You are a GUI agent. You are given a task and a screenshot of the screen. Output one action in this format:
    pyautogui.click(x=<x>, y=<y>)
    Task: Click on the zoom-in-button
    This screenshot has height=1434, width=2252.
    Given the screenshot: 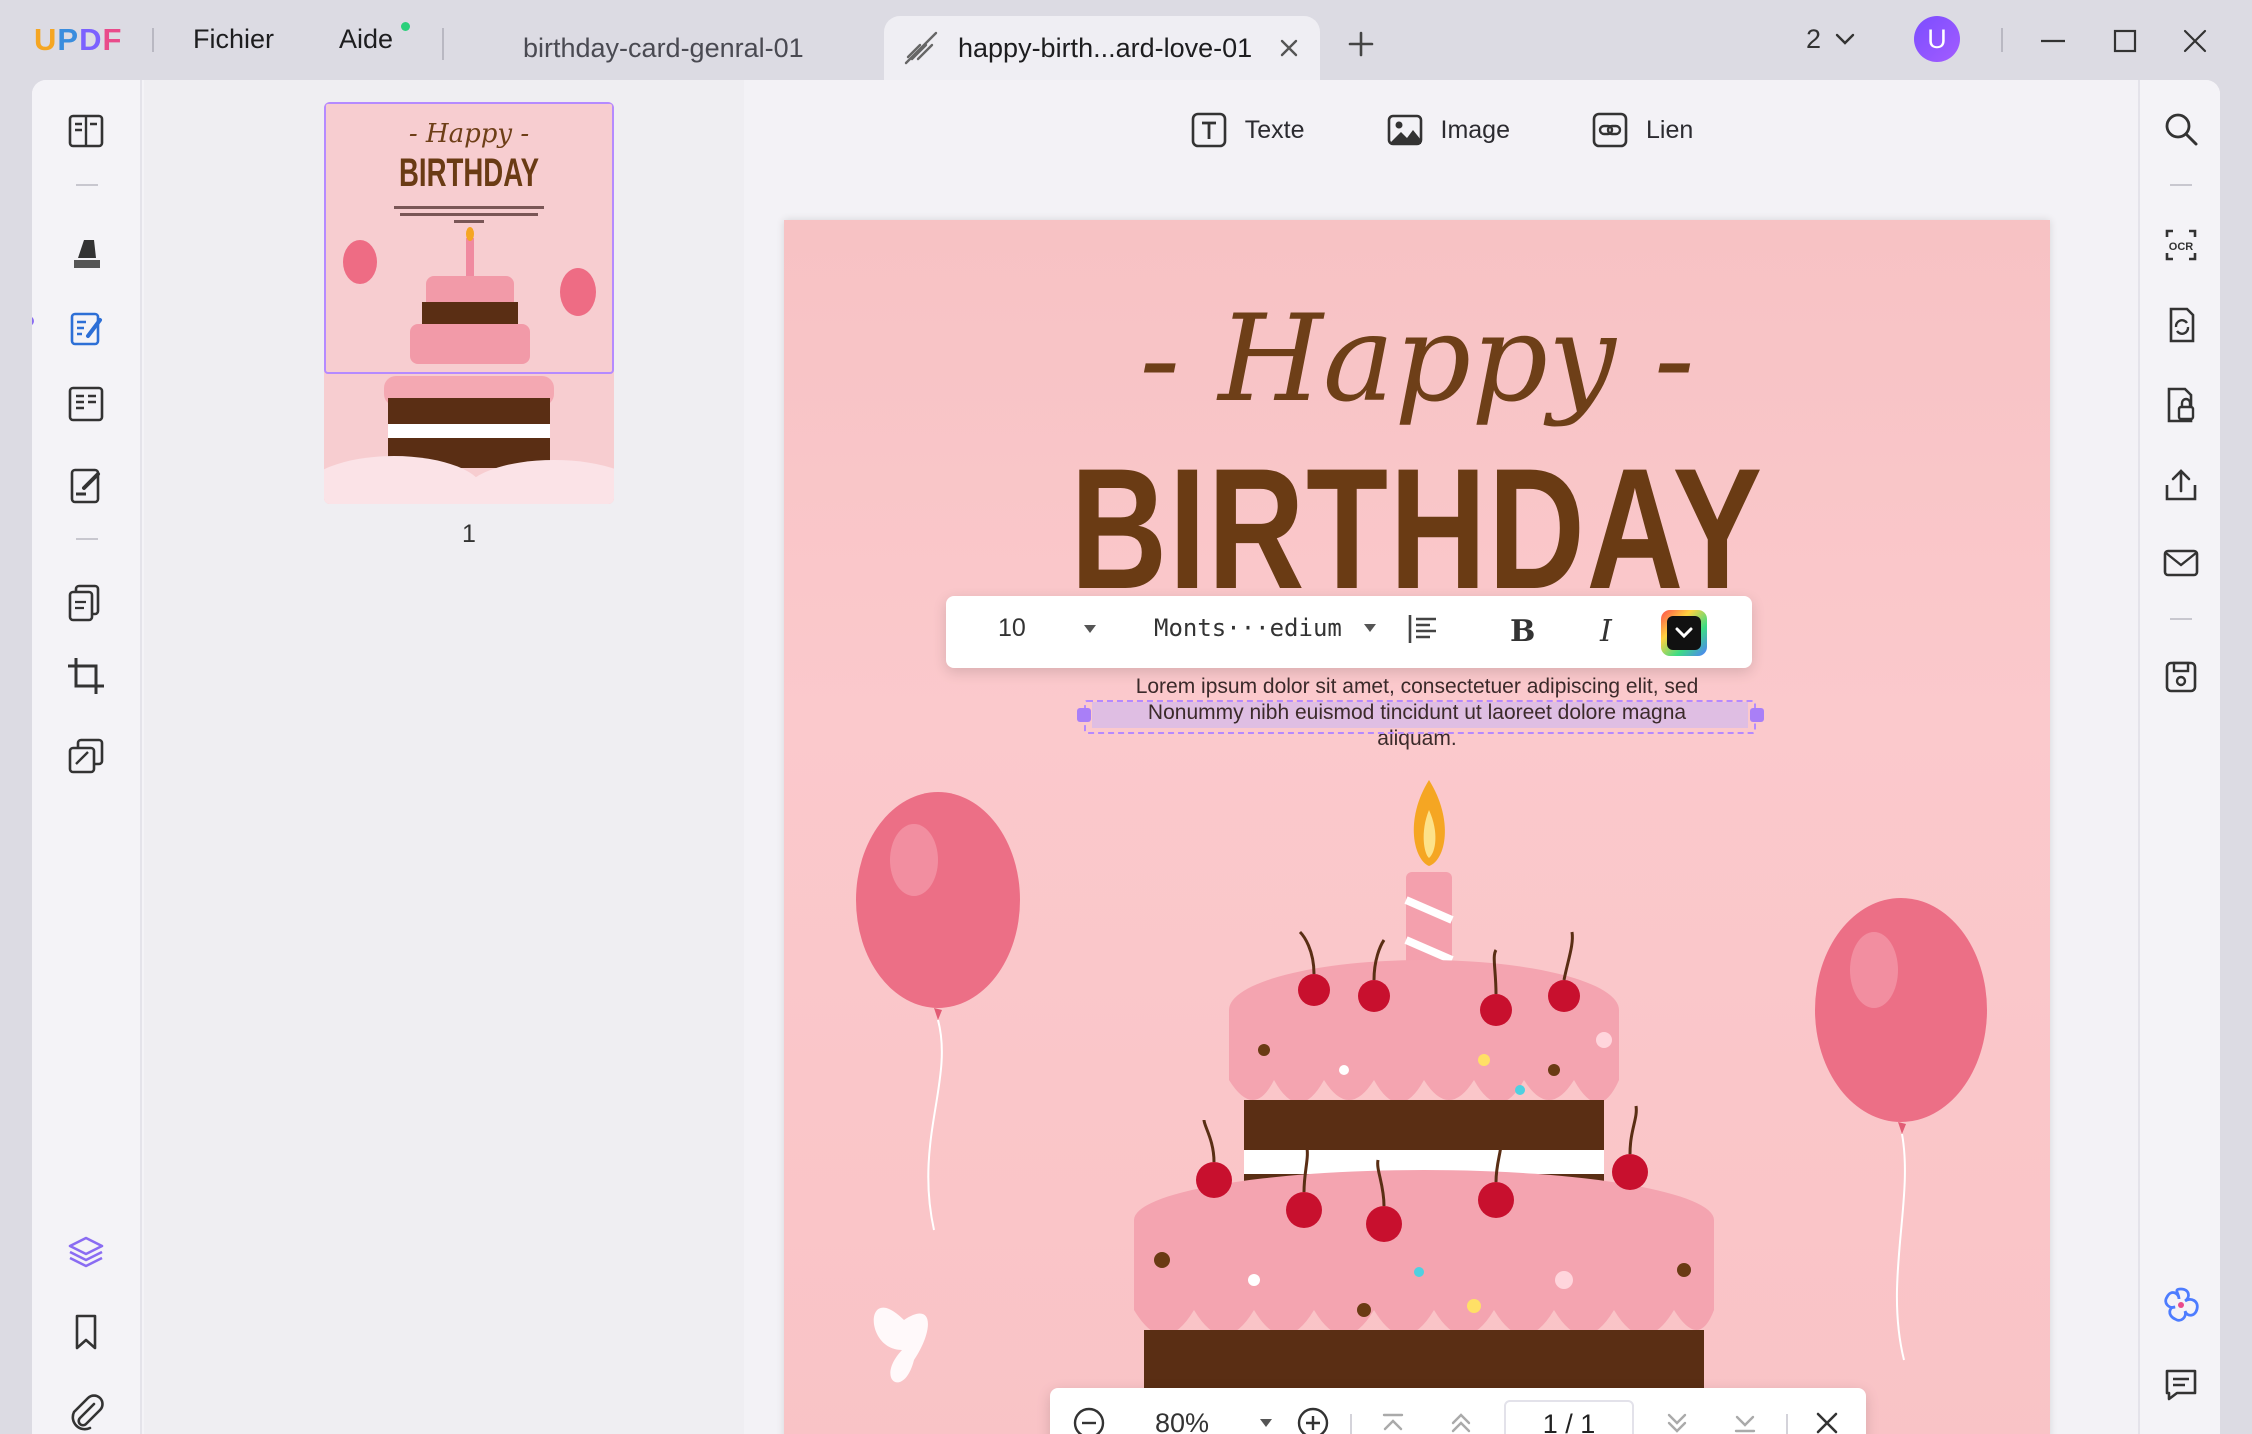 What is the action you would take?
    pyautogui.click(x=1313, y=1411)
    